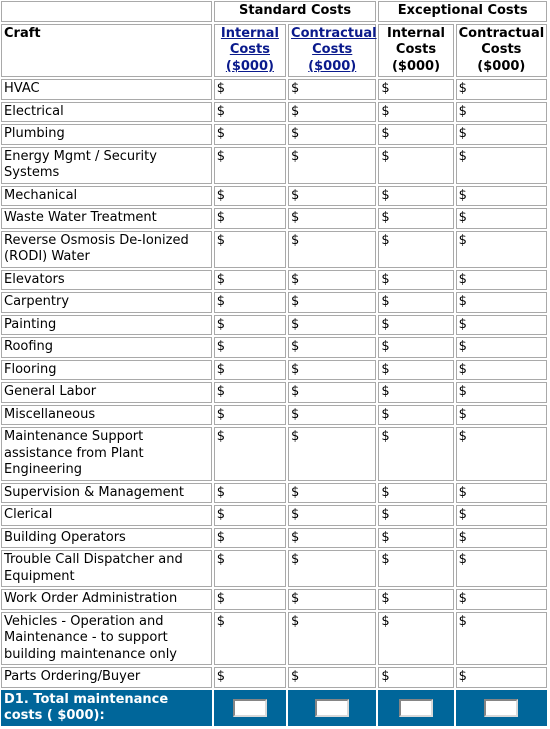  Describe the element at coordinates (274, 369) in the screenshot. I see `table-row: Flooring $ $ $ $` at that location.